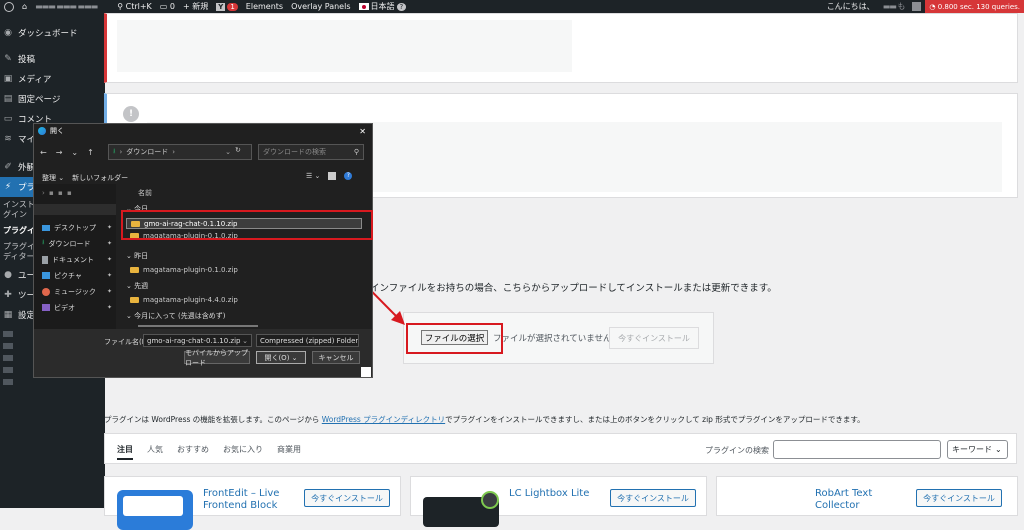 The image size is (1024, 530). Describe the element at coordinates (190, 300) in the screenshot. I see `file-name: magatama-plugin-4.4.0.zip` at that location.